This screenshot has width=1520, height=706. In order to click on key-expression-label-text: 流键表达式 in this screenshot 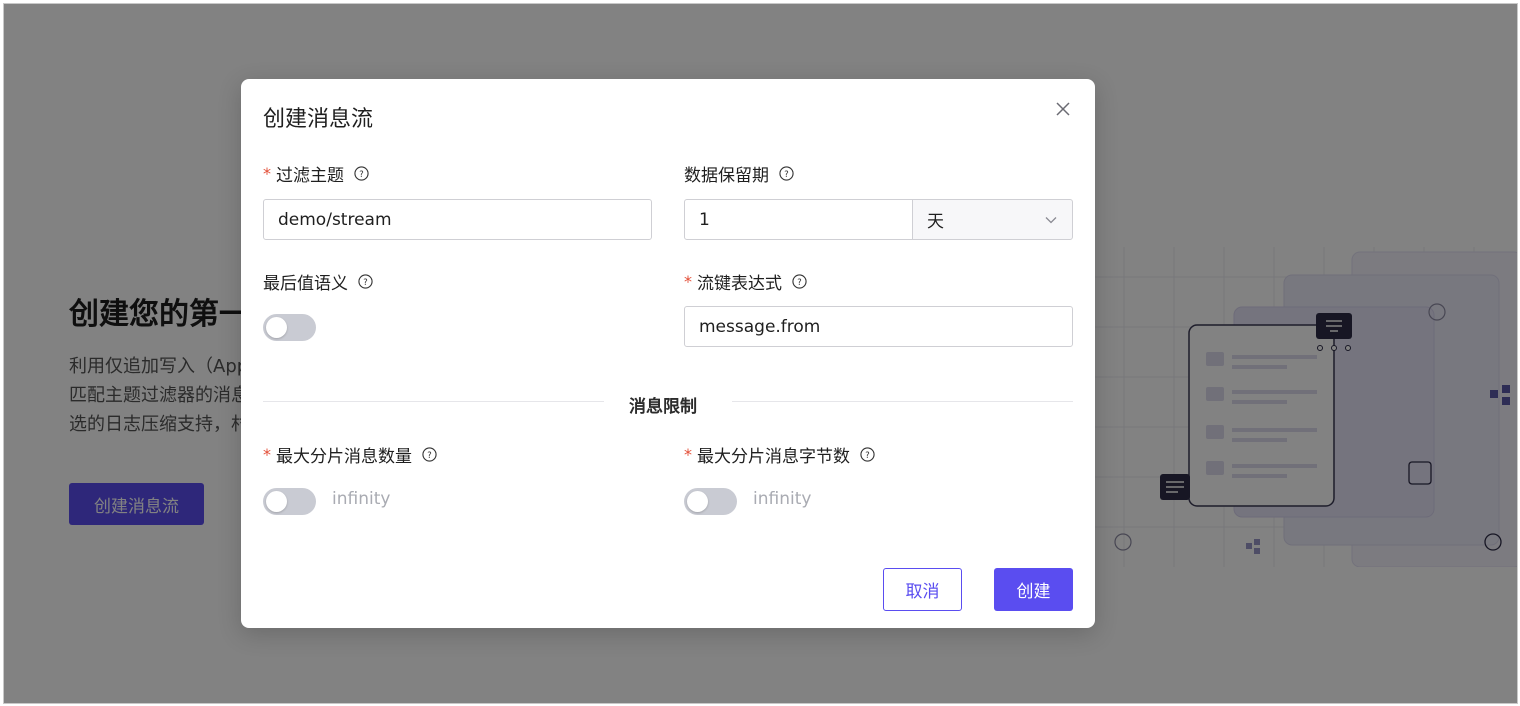, I will do `click(739, 284)`.